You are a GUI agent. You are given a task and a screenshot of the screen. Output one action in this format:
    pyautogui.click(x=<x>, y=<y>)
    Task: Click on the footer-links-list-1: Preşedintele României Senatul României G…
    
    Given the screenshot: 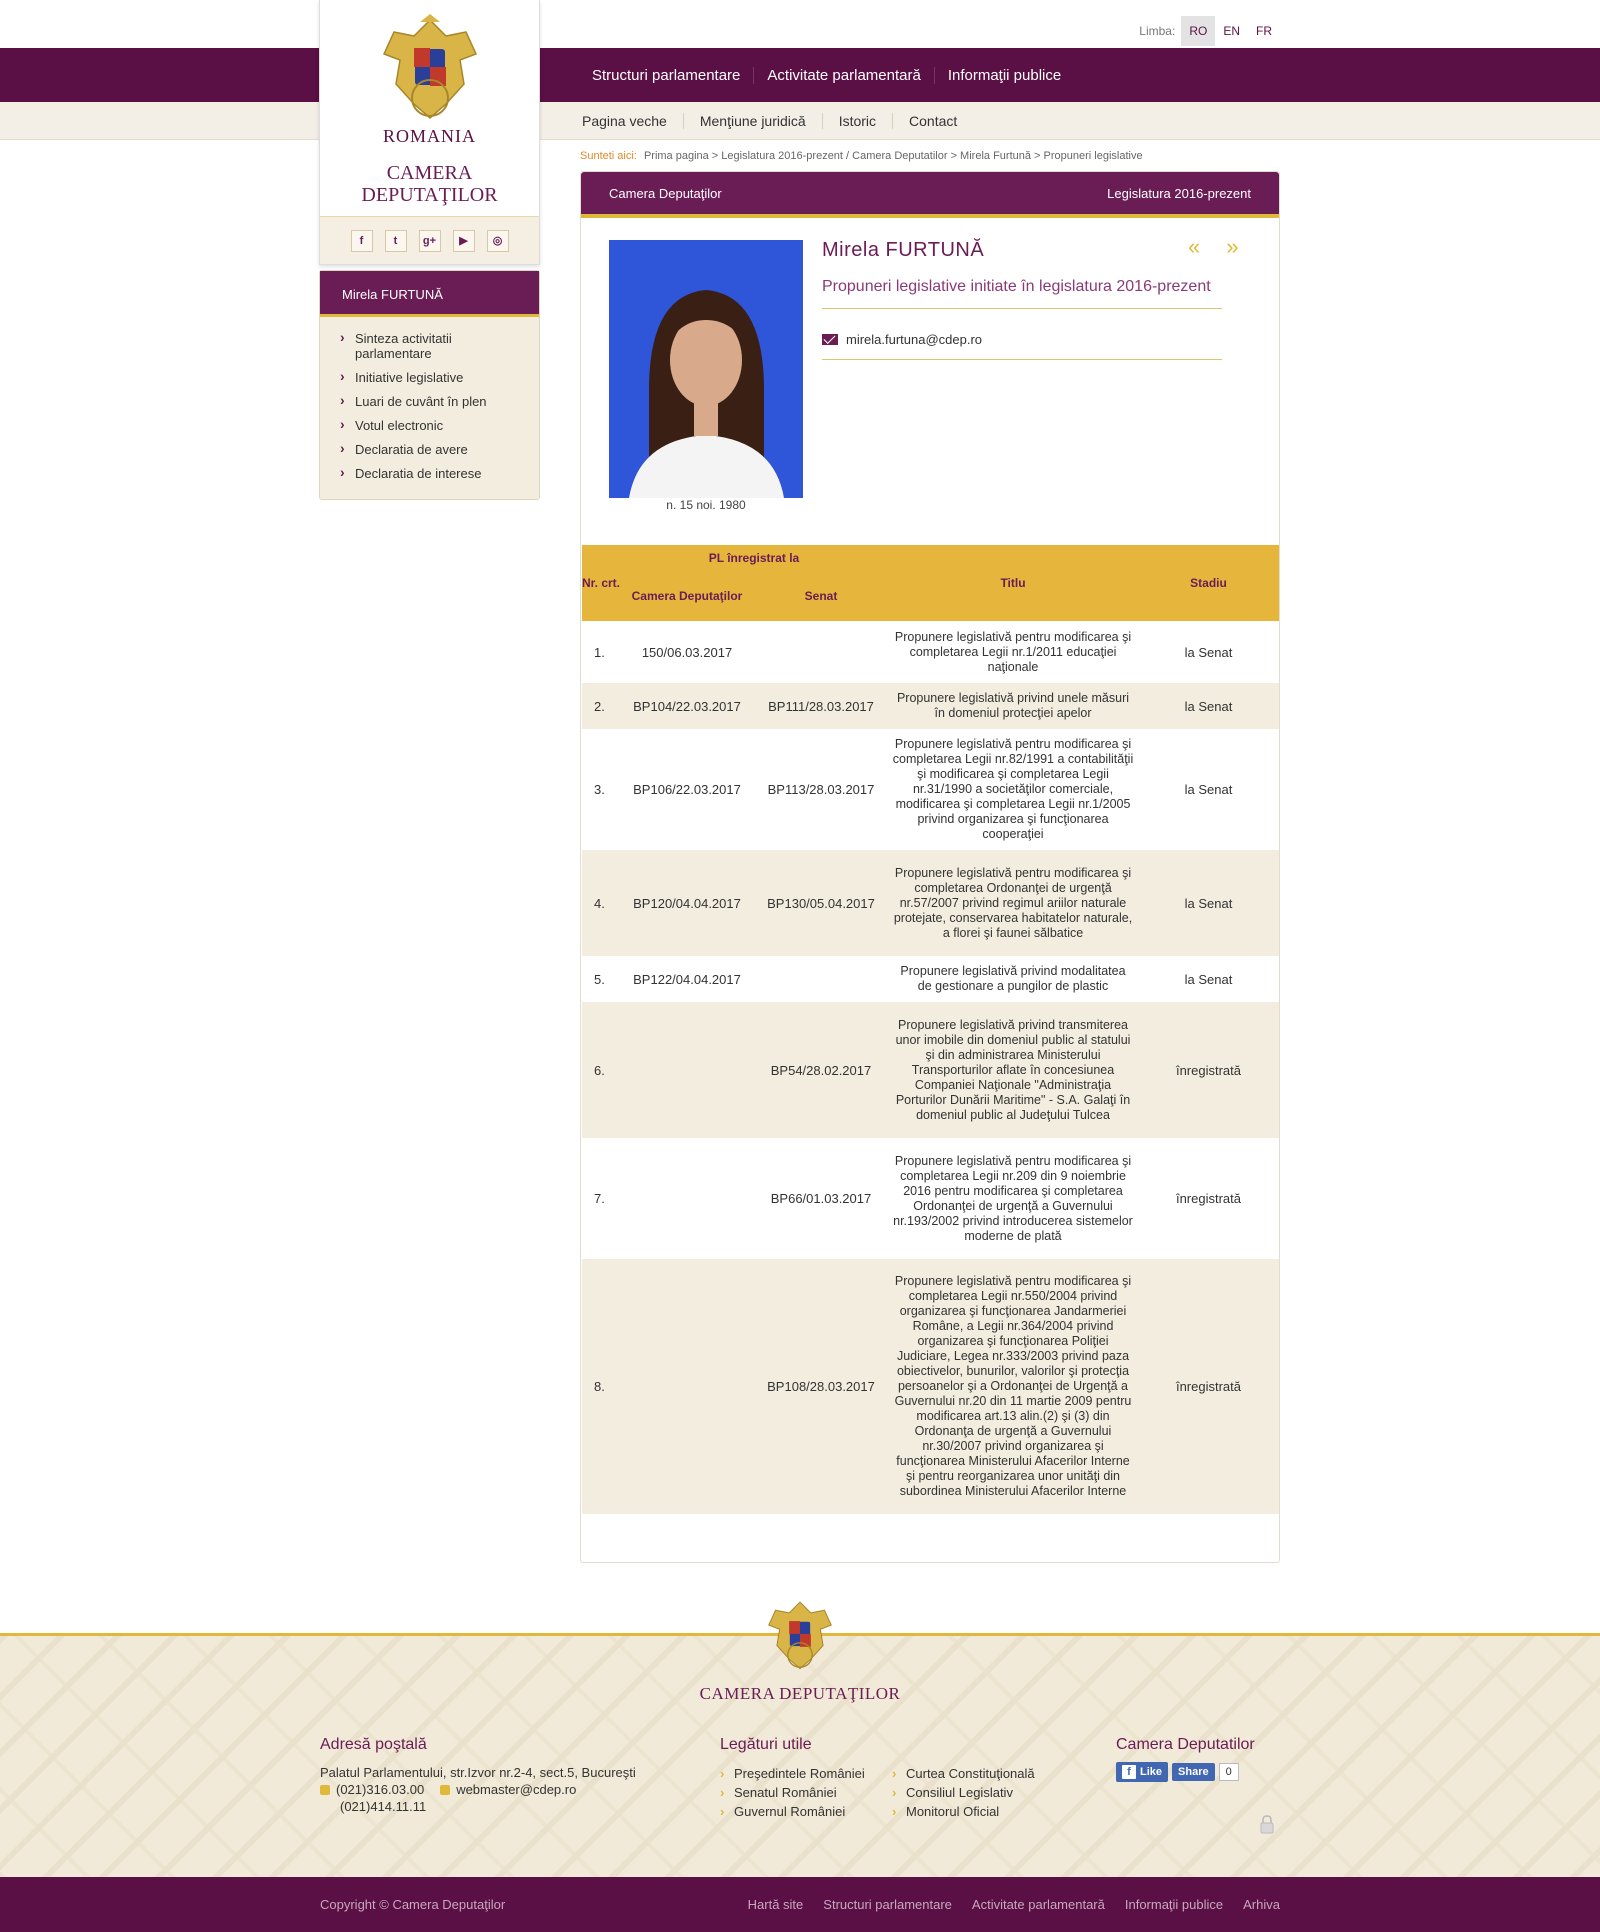 What is the action you would take?
    pyautogui.click(x=792, y=1792)
    